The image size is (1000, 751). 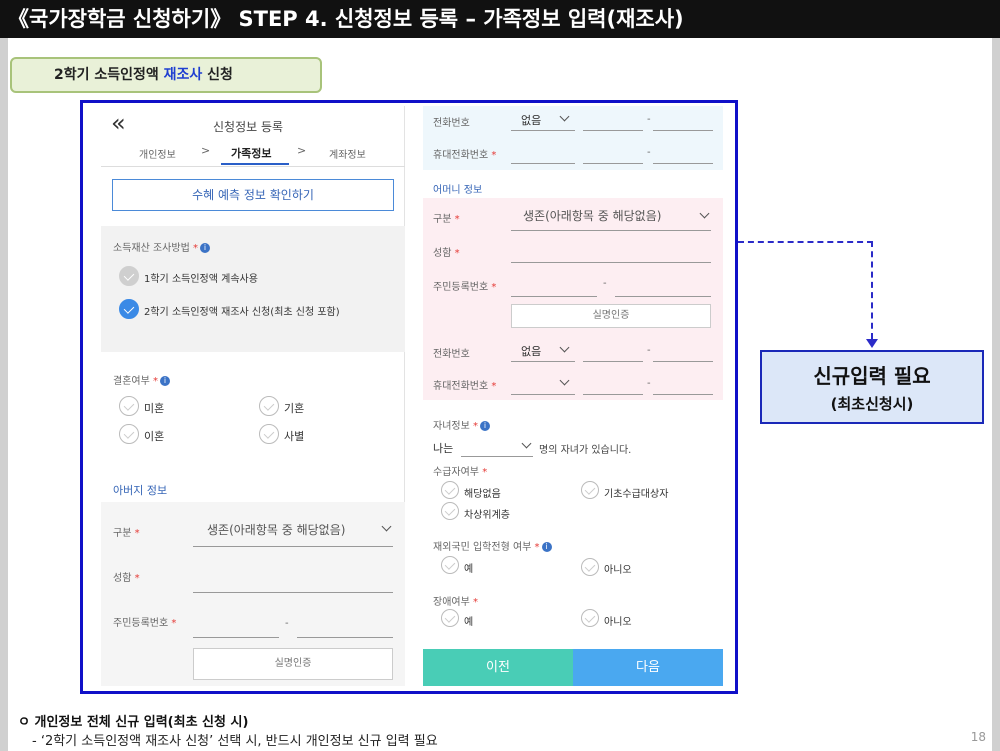 I want to click on radio-overseas-no, so click(x=590, y=567).